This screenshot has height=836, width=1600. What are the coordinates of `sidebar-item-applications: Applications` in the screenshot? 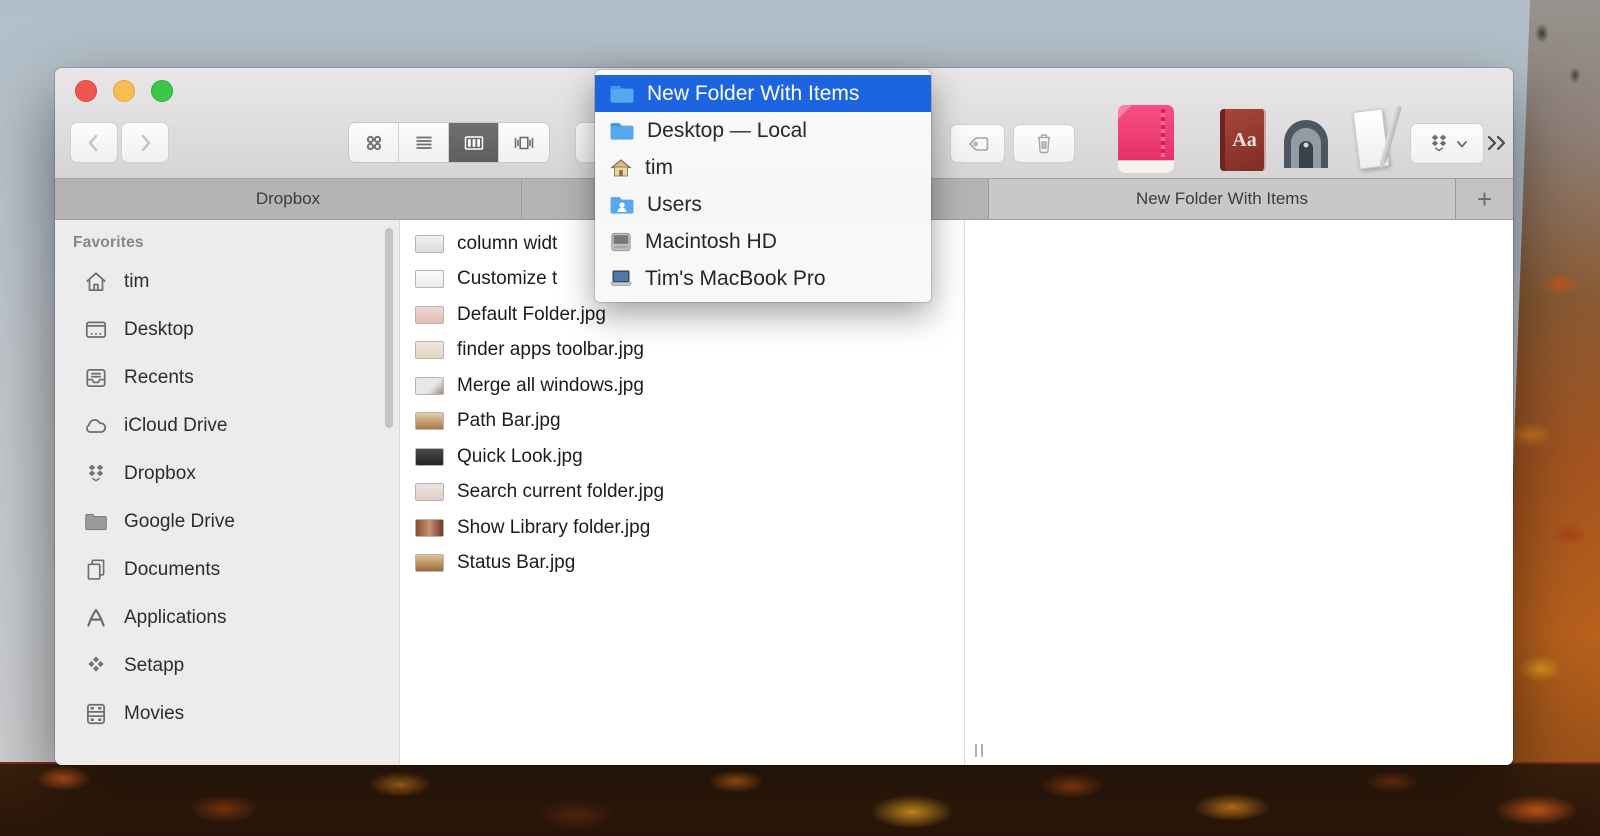 It's located at (227, 618).